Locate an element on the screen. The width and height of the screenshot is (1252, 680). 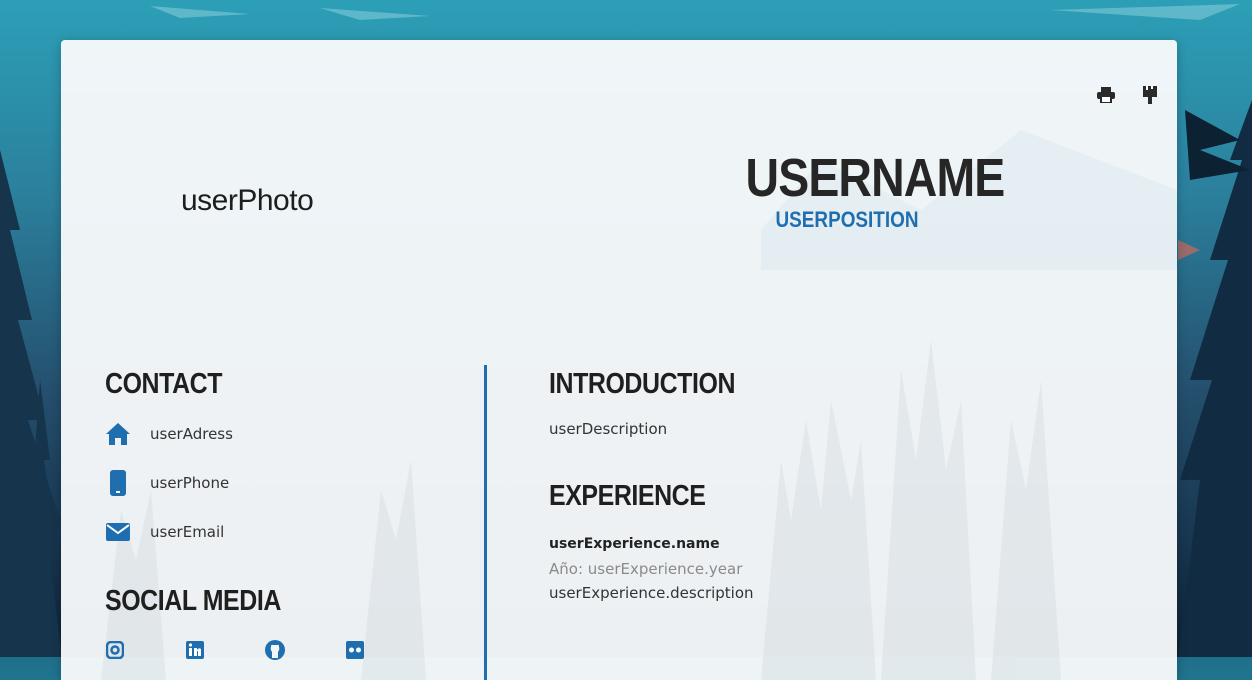
paint-brush-icon is located at coordinates (1150, 95).